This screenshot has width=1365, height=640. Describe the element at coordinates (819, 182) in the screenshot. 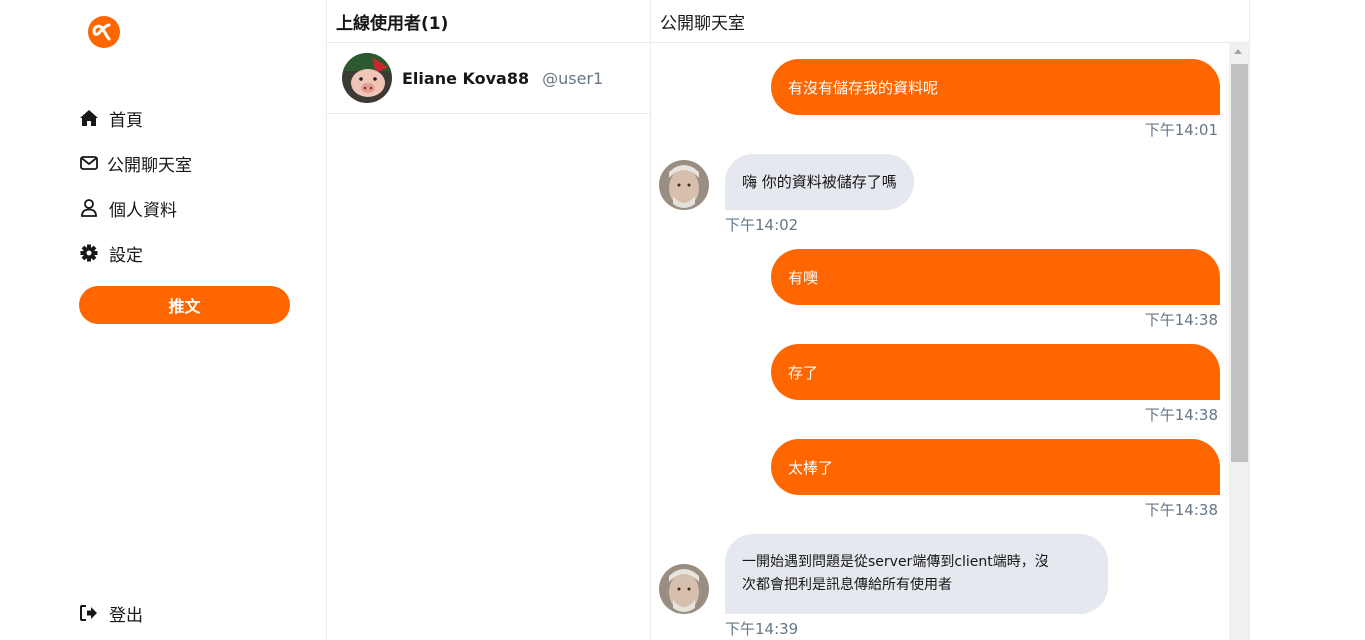

I see `message-bubble-incoming: 嗨 你的資料被儲存了嗎` at that location.